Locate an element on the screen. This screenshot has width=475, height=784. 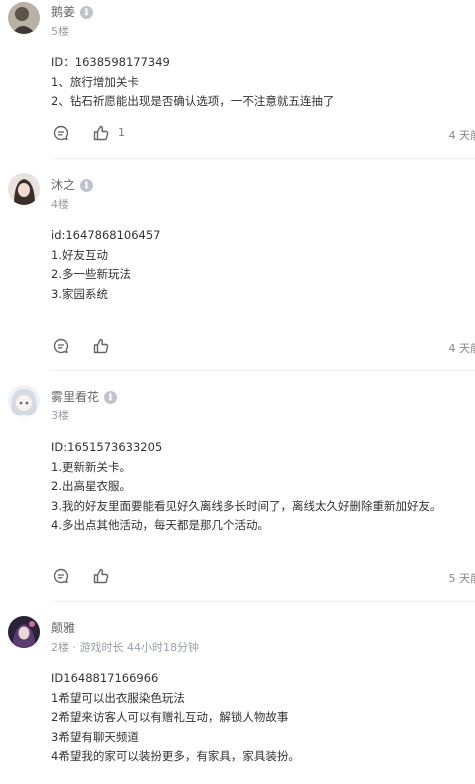
floor-label: 2楼 · 游戏时长 44小时18分钟 is located at coordinates (125, 647).